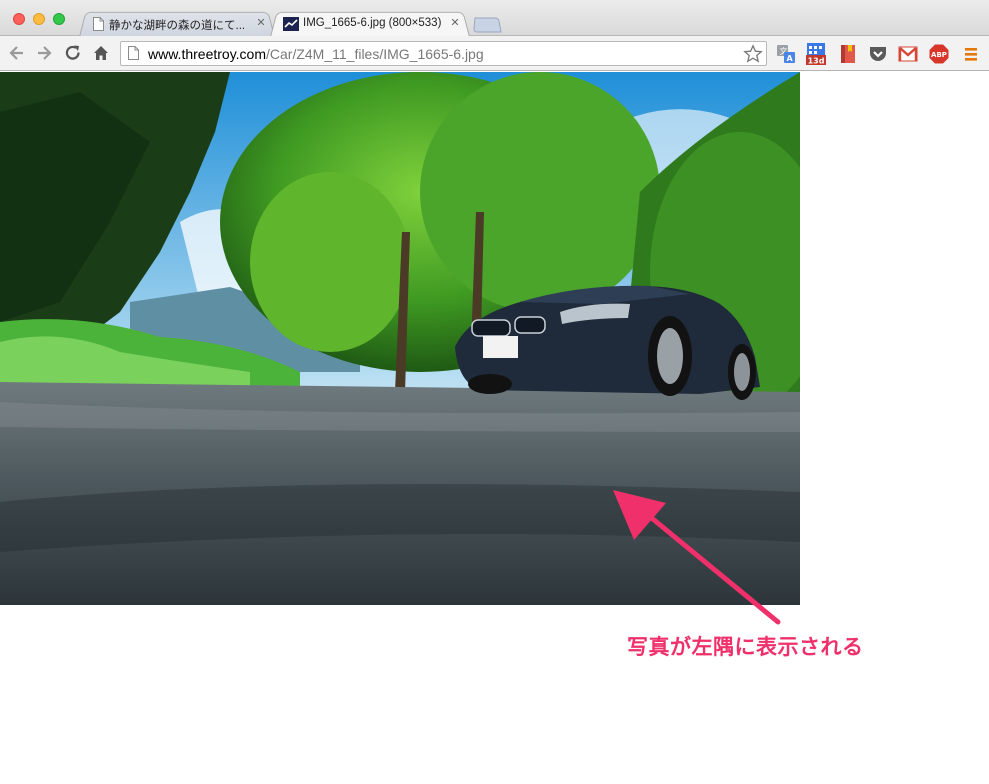 The image size is (989, 784). Describe the element at coordinates (878, 54) in the screenshot. I see `pocket-icon` at that location.